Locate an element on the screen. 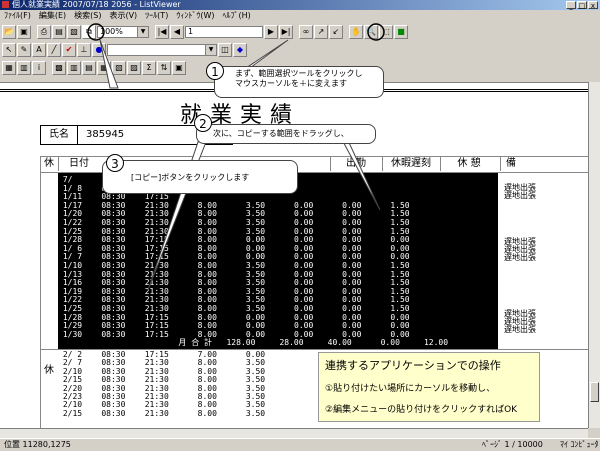  callout-3: [コピー]ボタンをクリックします is located at coordinates (200, 177).